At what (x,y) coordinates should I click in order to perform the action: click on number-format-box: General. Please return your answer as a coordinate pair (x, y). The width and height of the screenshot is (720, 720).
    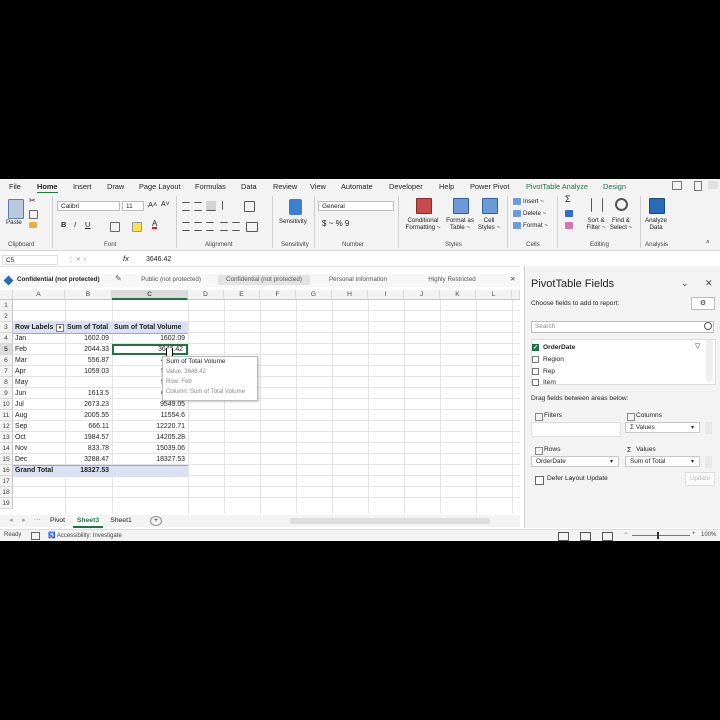
    Looking at the image, I should click on (356, 206).